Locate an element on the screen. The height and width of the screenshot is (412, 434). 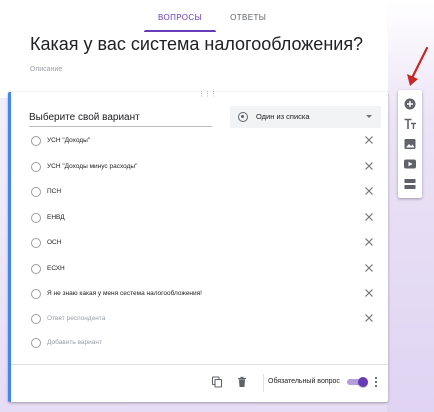
delete-icon is located at coordinates (242, 382).